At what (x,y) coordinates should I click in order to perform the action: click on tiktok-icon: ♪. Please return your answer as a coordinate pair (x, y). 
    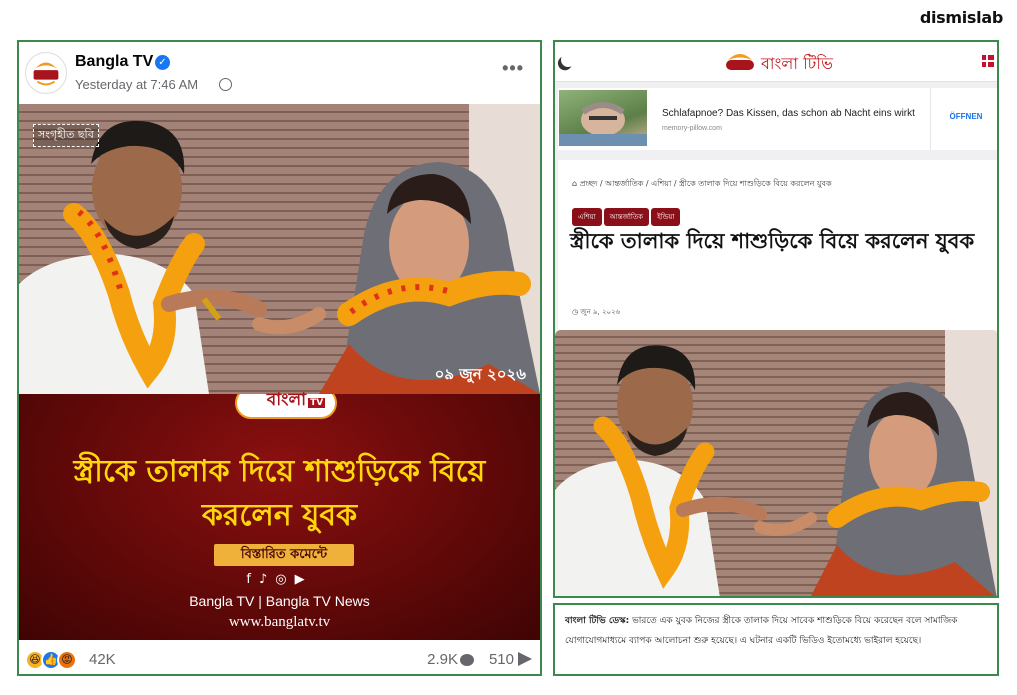
    Looking at the image, I should click on (267, 579).